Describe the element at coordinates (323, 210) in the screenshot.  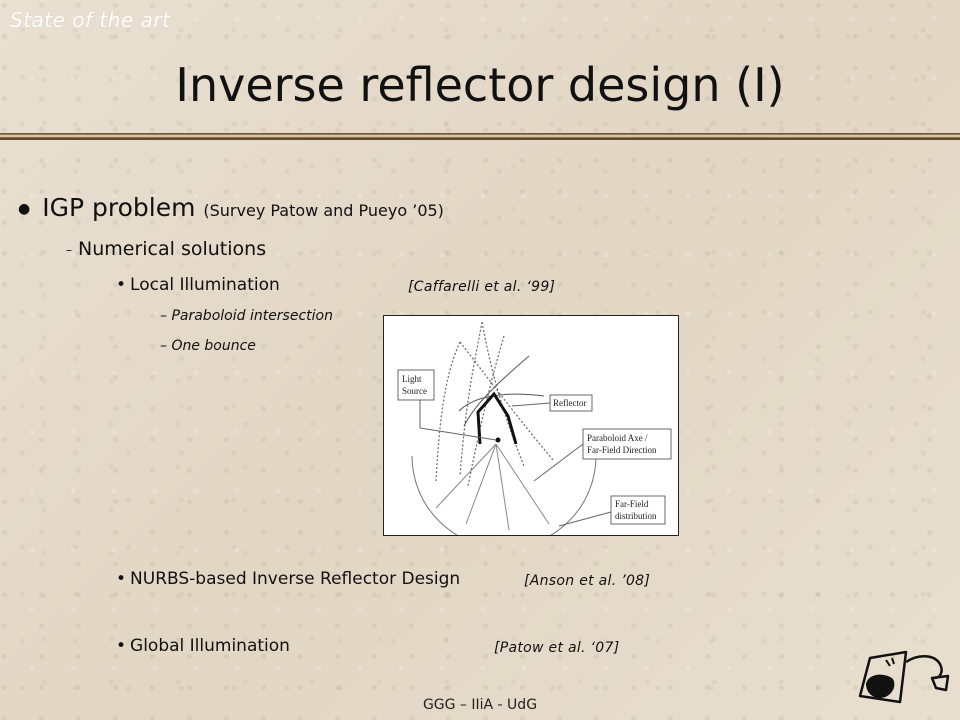
I see `main-bullet-reference: (Survey Patow and Pueyo ’05)` at that location.